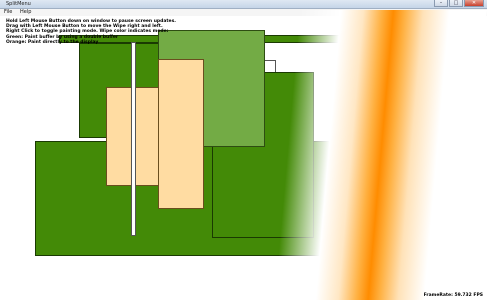 This screenshot has width=487, height=300. What do you see at coordinates (25, 12) in the screenshot?
I see `menu-help: Help` at bounding box center [25, 12].